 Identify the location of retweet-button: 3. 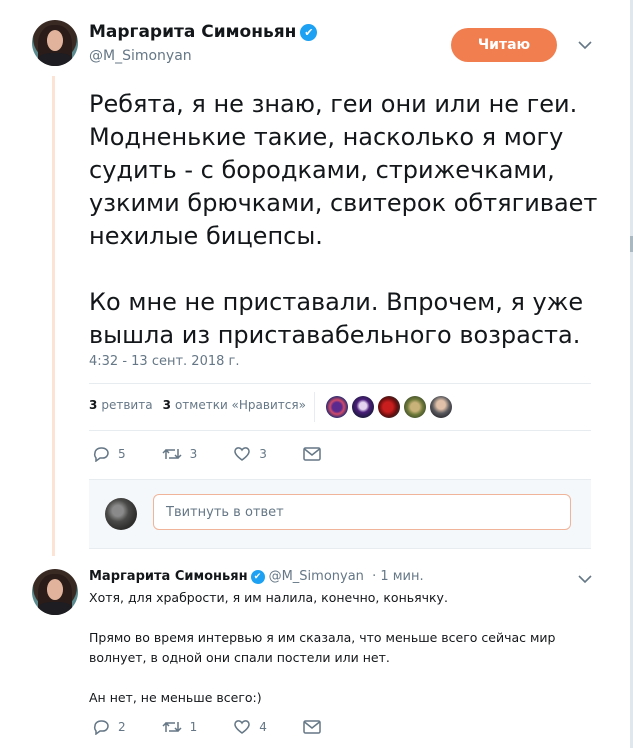
(180, 454).